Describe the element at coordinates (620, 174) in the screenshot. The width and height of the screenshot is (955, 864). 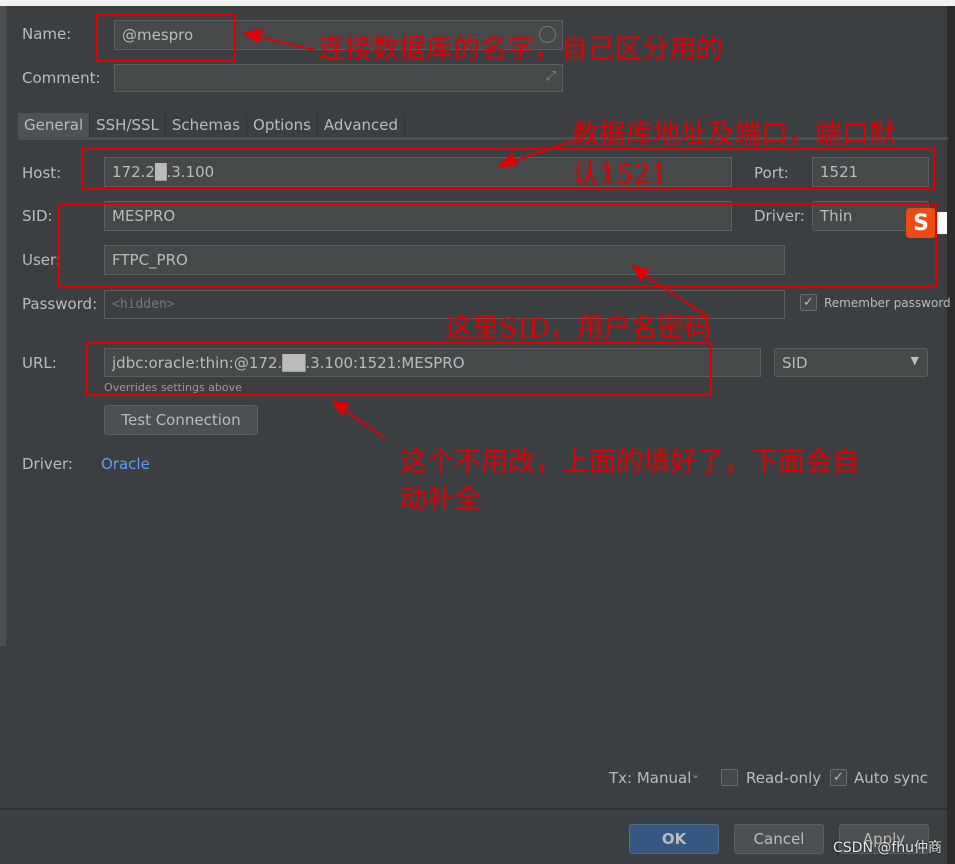
I see `annotation-host-2: 认1521` at that location.